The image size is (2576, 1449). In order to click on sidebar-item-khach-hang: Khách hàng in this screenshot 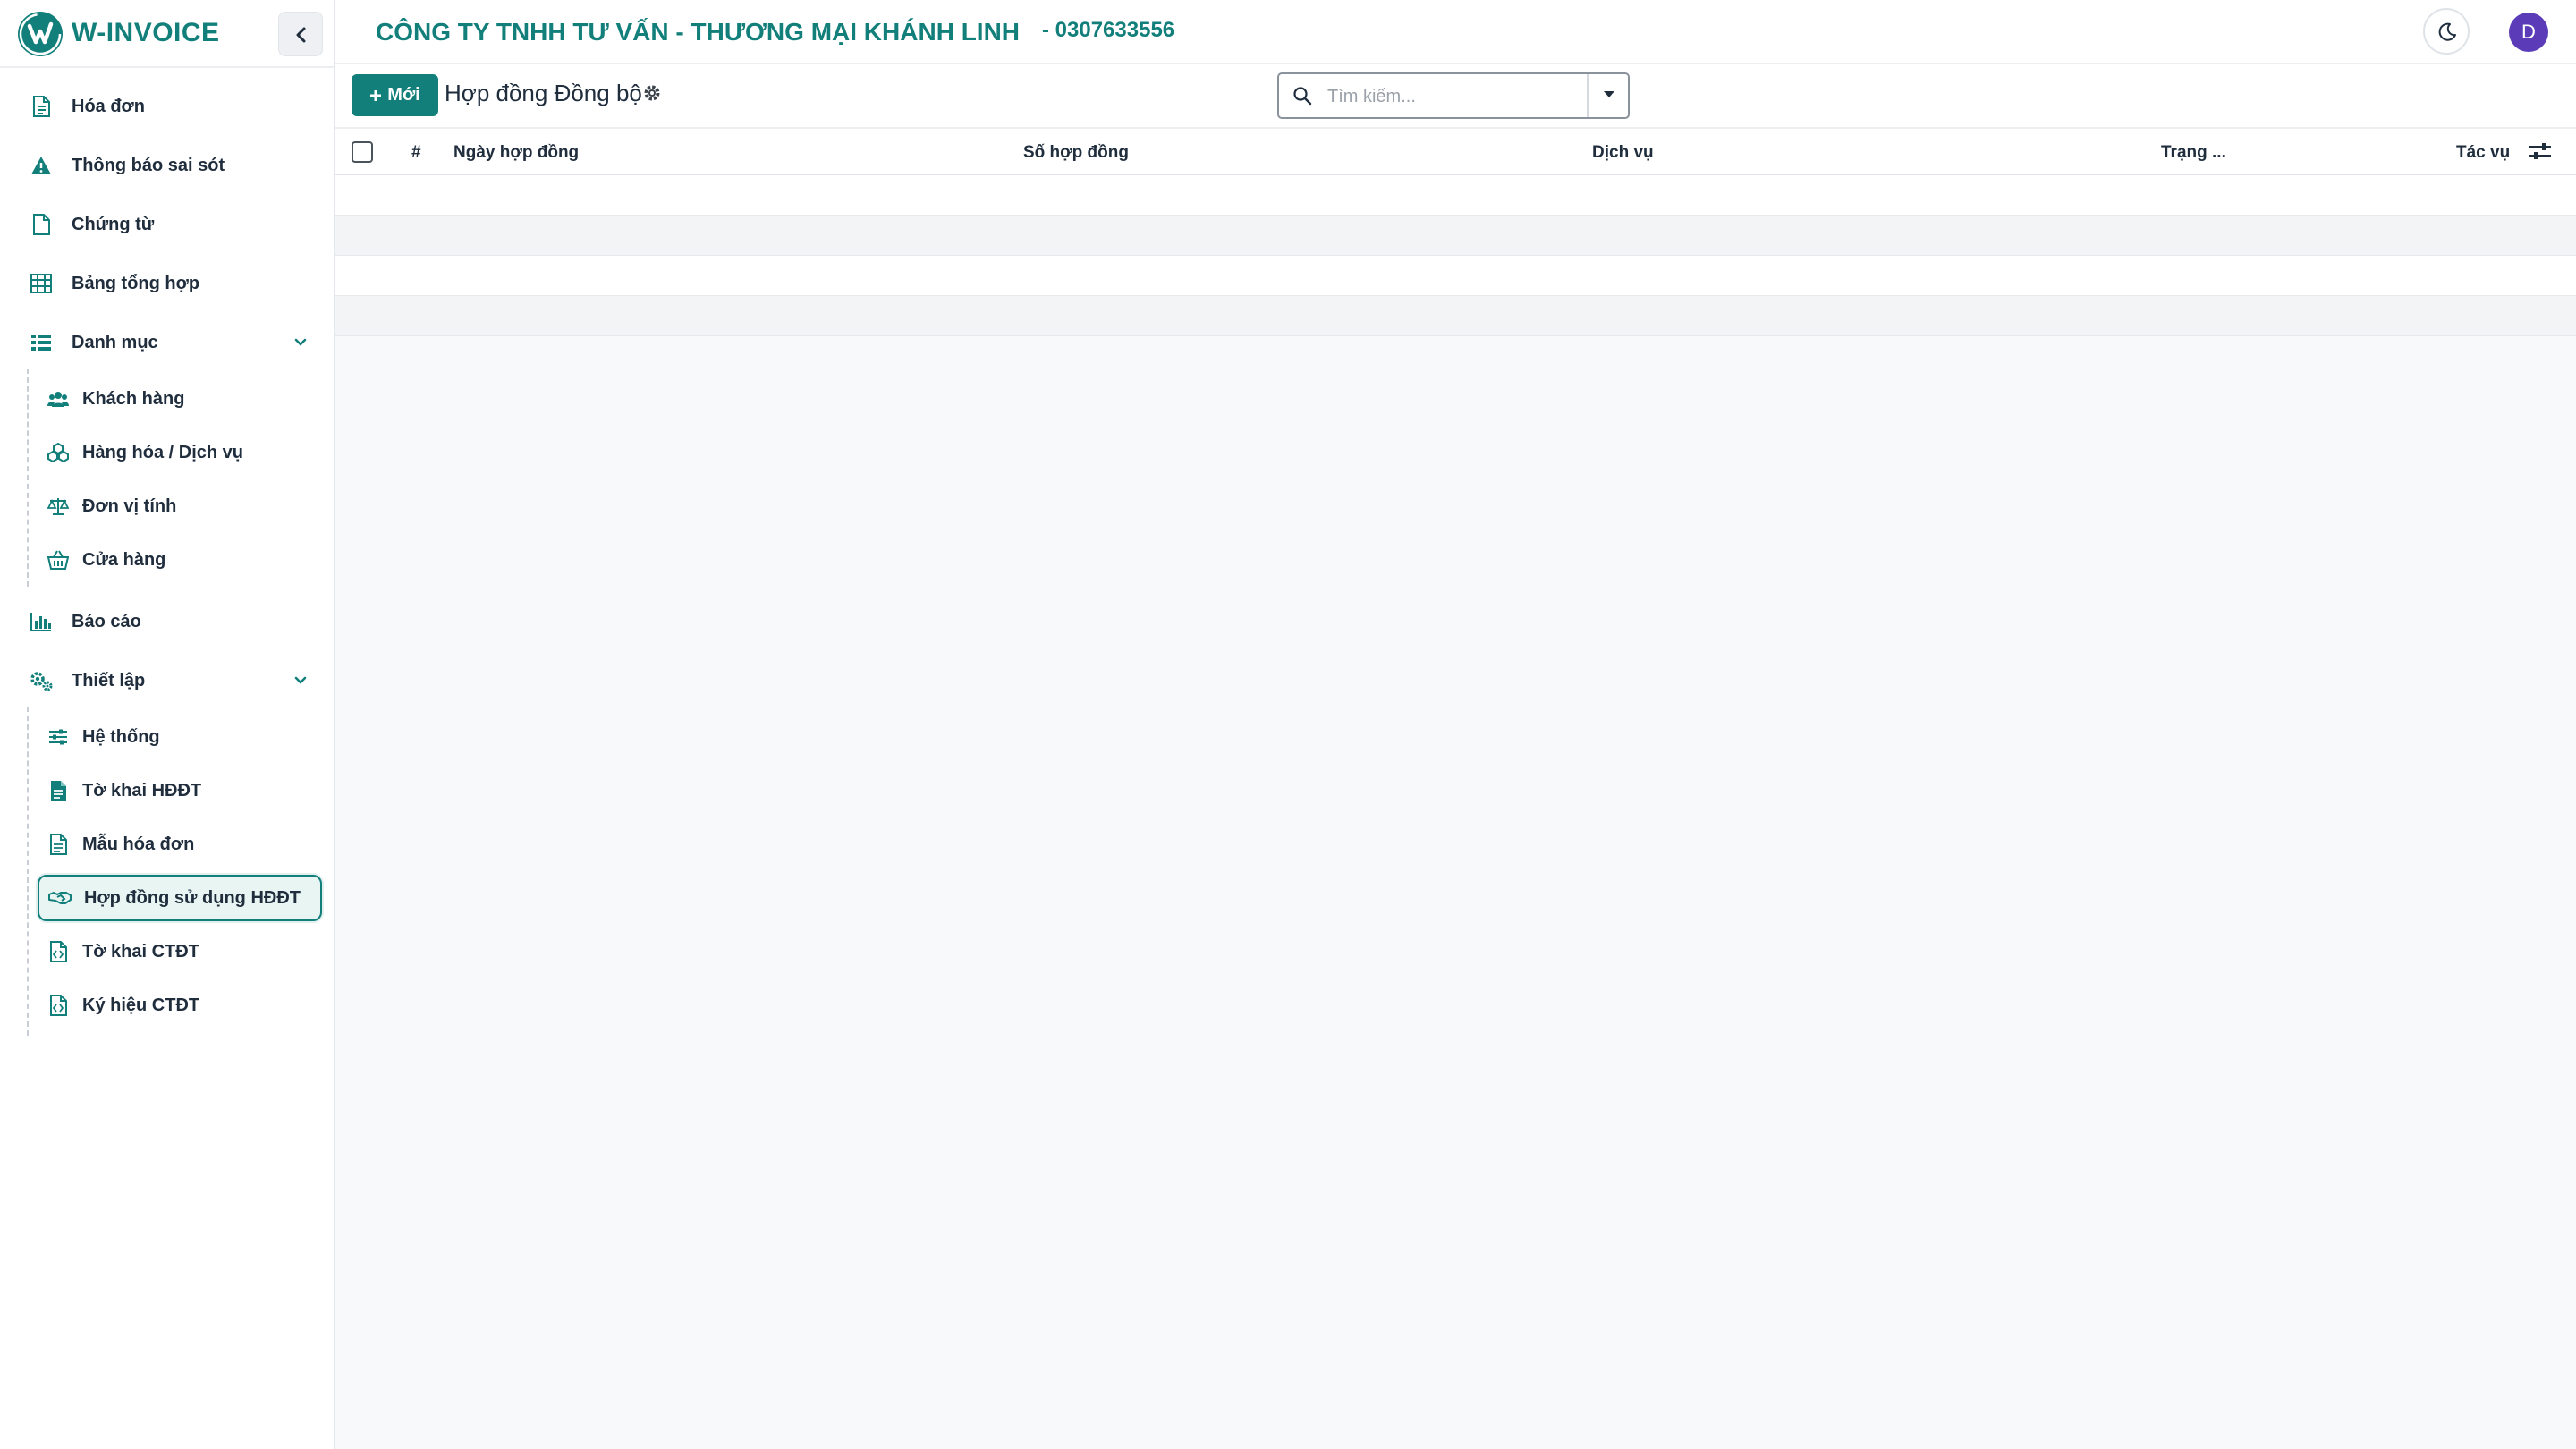, I will do `click(180, 399)`.